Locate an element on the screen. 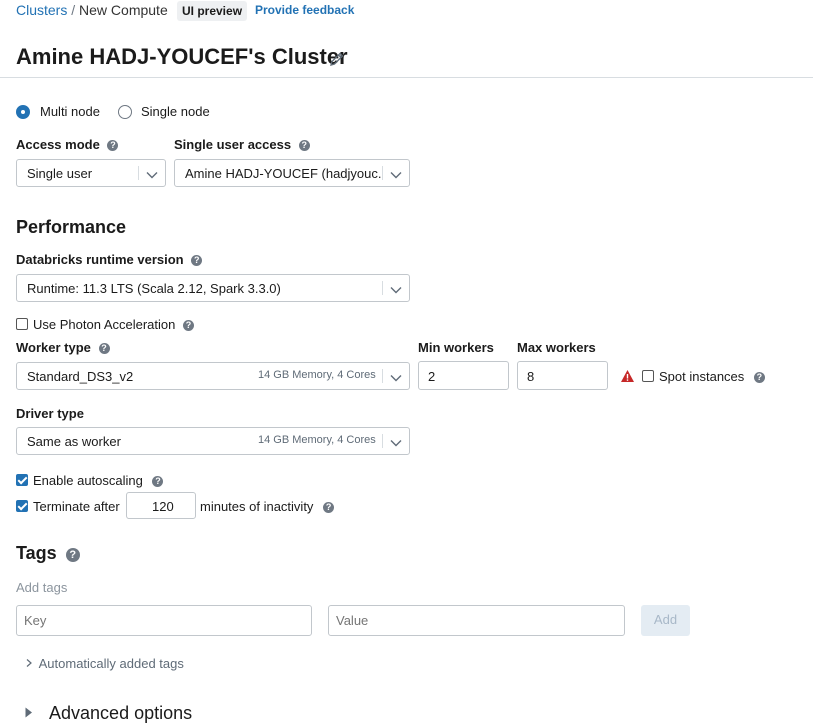 This screenshot has height=724, width=813. access-mode-select: Single user is located at coordinates (91, 173).